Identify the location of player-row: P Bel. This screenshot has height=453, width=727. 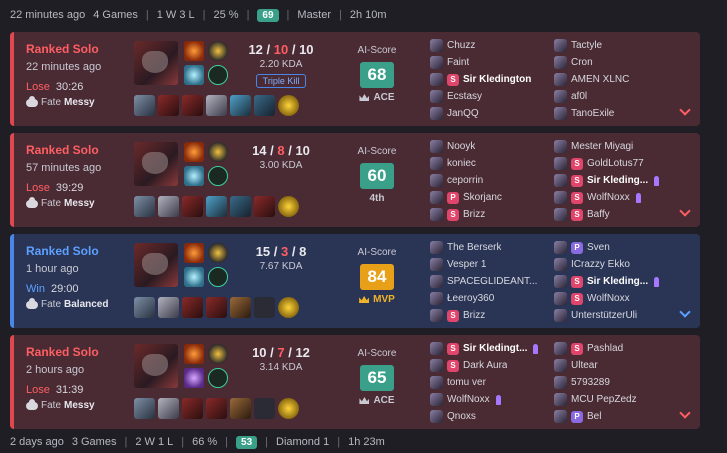
(614, 416).